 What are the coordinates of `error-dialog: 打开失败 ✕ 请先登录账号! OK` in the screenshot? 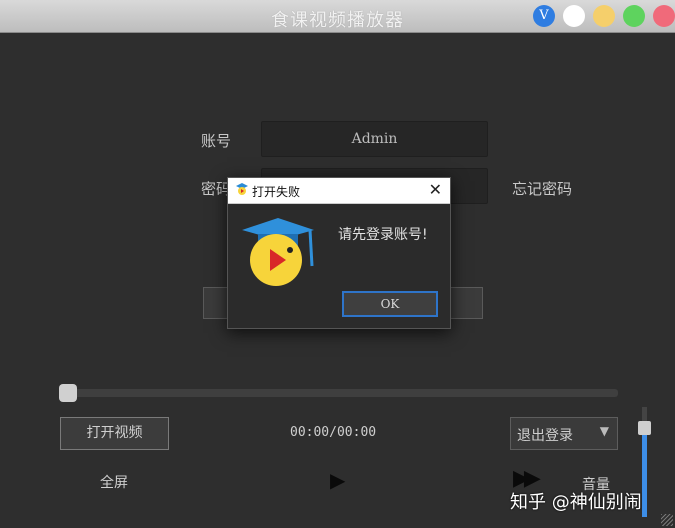 It's located at (339, 253).